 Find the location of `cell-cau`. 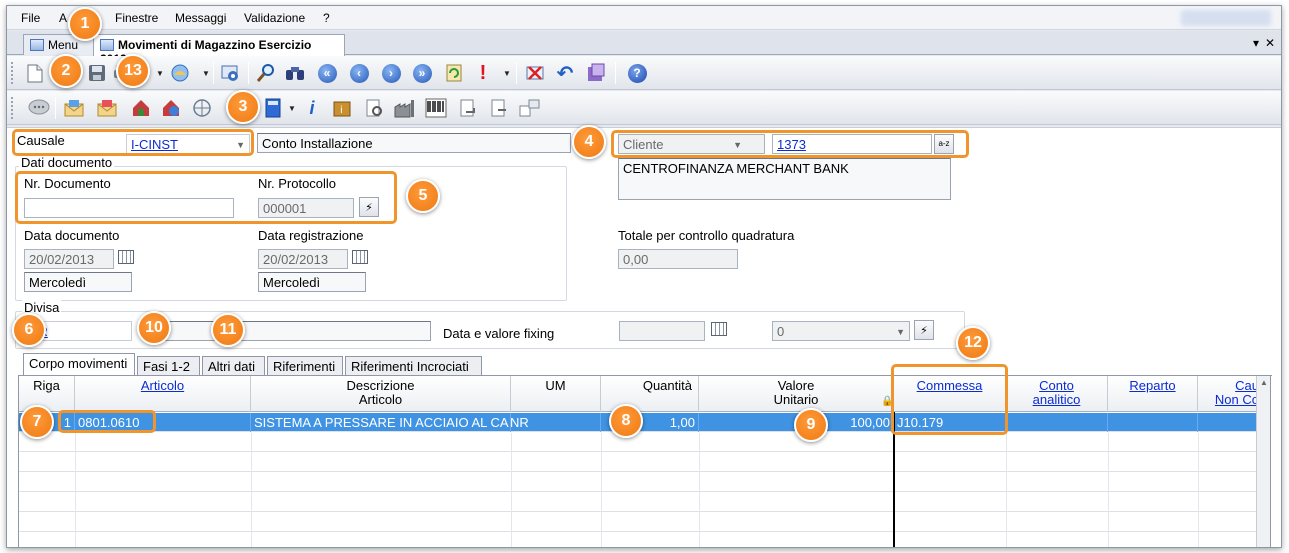

cell-cau is located at coordinates (1229, 422).